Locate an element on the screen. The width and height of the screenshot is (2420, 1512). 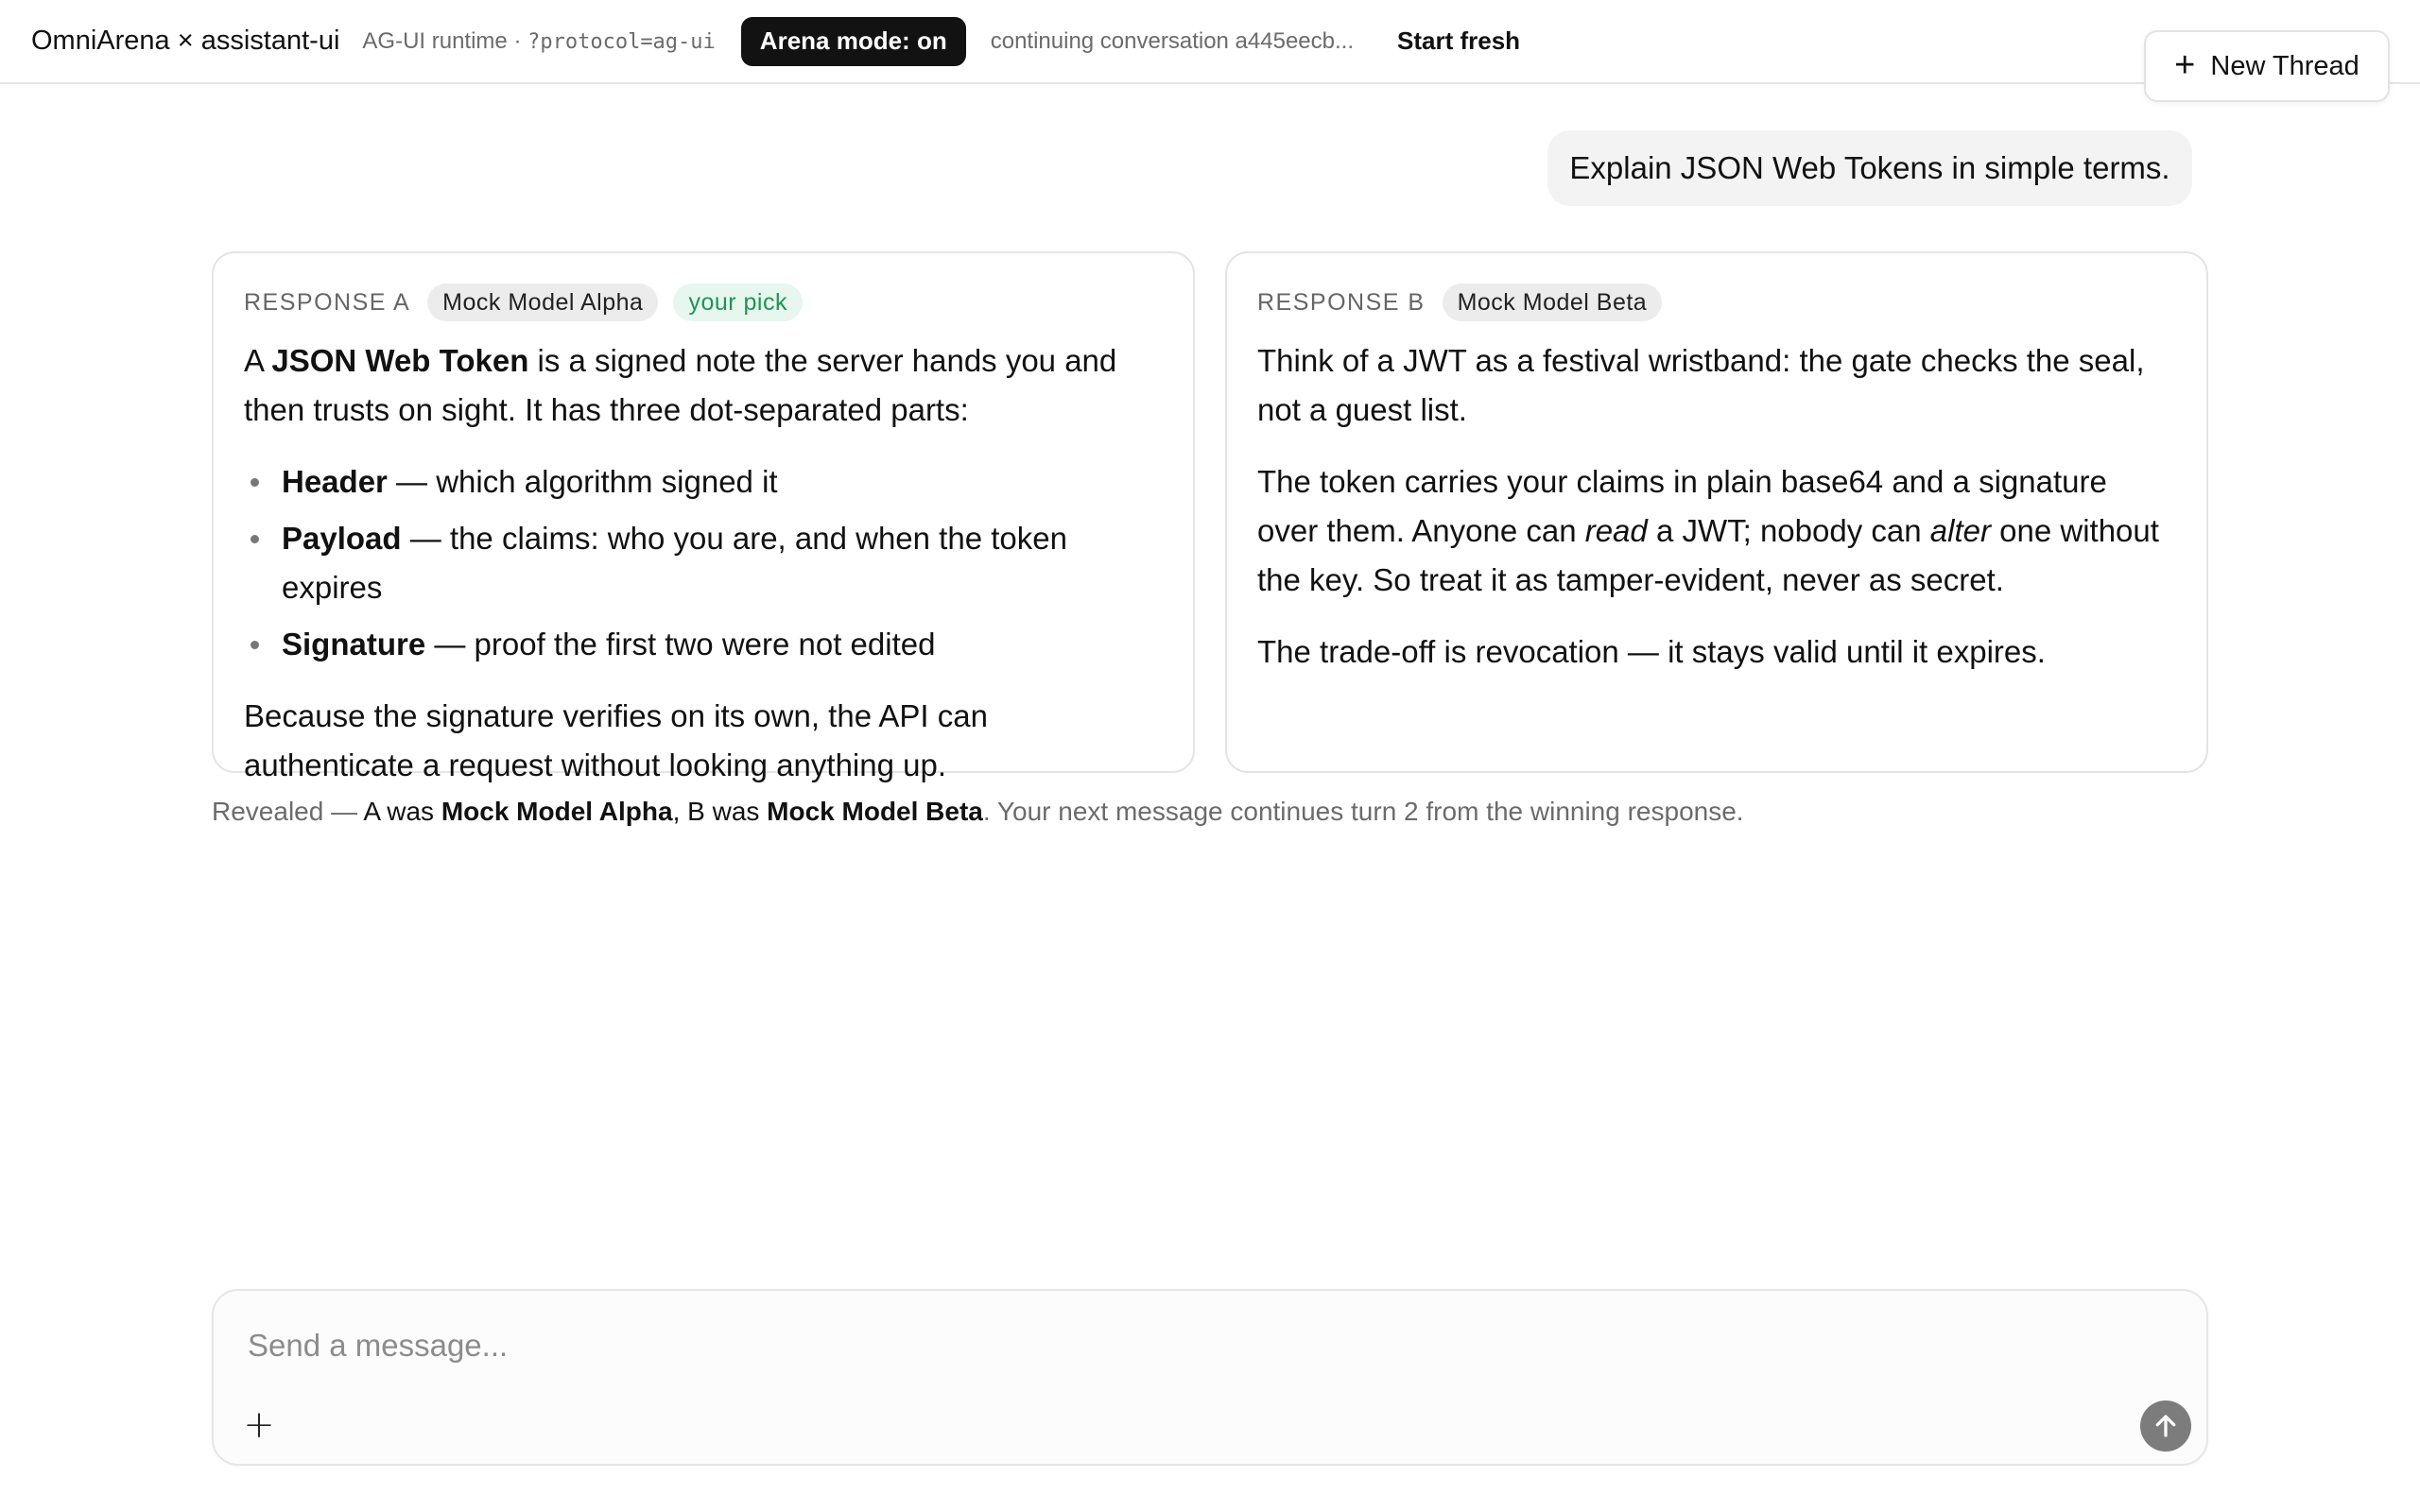
attach-button: + is located at coordinates (259, 1425).